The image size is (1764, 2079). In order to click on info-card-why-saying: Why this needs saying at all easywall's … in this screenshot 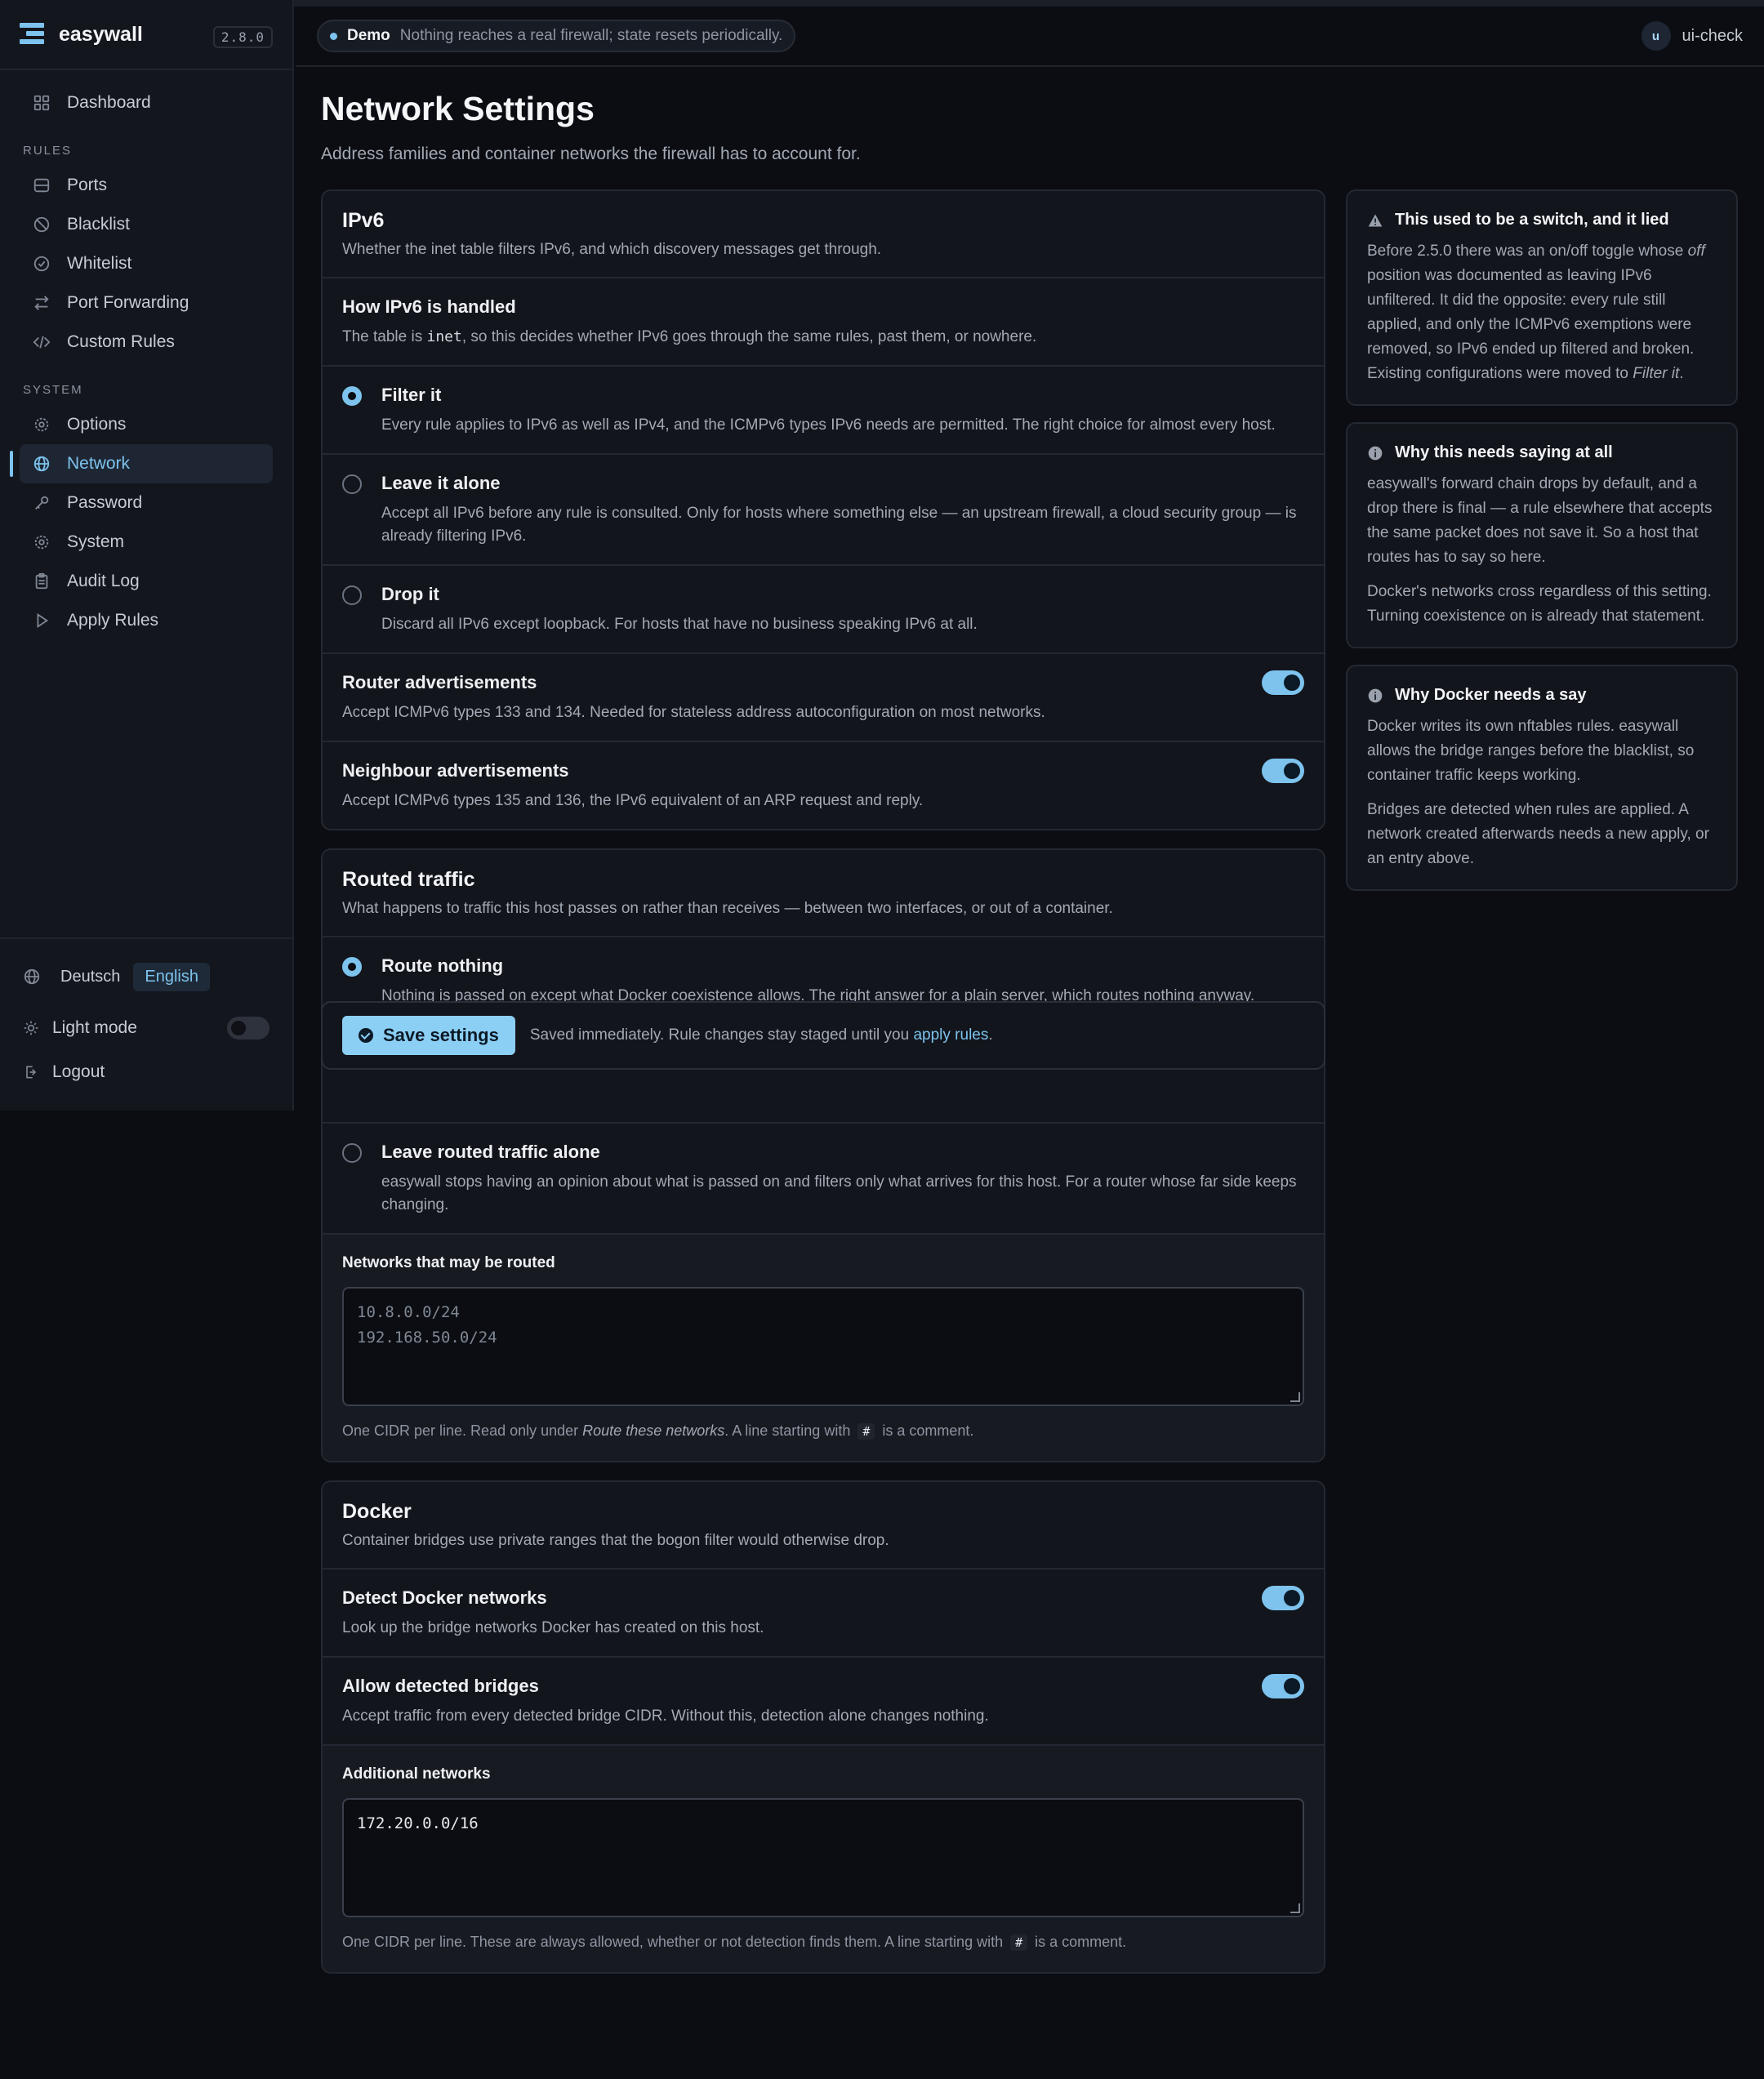, I will do `click(1542, 535)`.